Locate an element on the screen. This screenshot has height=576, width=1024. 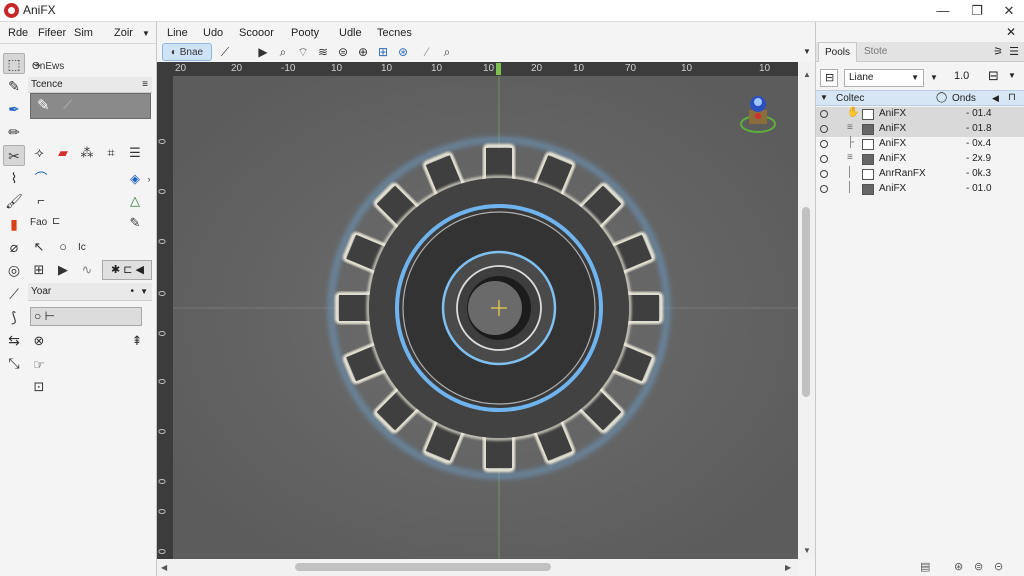
path-edit-icon: ⌐ is located at coordinates (41, 201).